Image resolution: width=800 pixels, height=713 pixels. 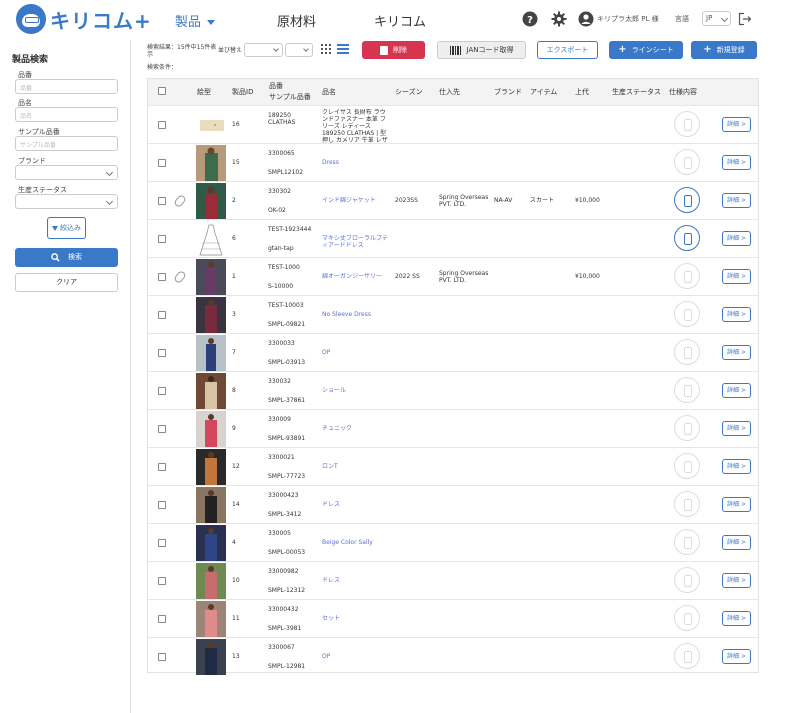 I want to click on item-name-input: 品名, so click(x=66, y=114).